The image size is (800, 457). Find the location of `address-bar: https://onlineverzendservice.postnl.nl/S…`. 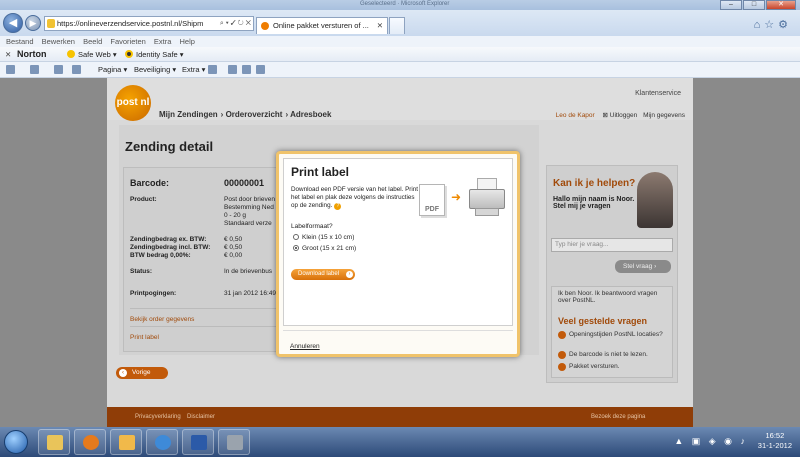

address-bar: https://onlineverzendservice.postnl.nl/S… is located at coordinates (149, 23).